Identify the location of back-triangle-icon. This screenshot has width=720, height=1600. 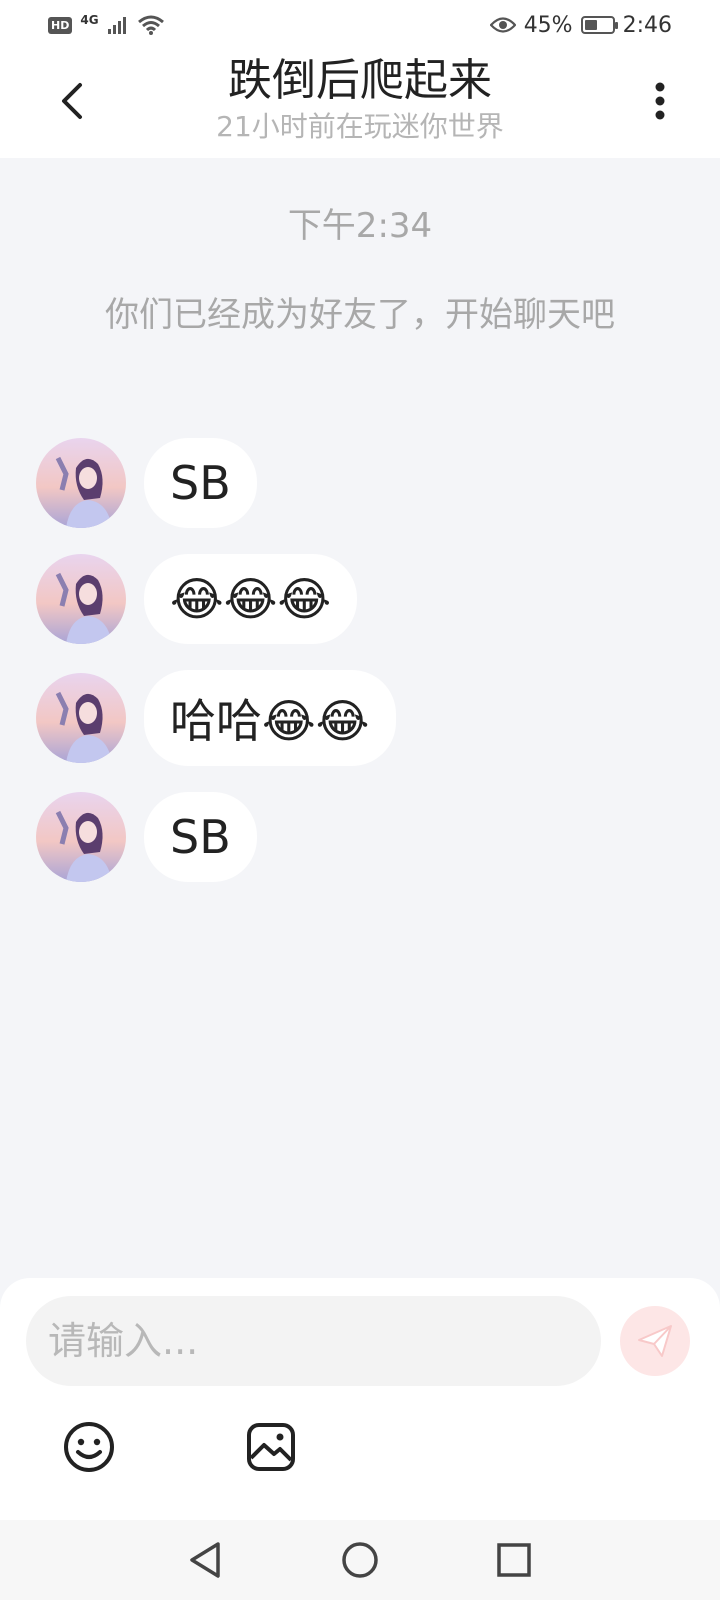
(205, 1560).